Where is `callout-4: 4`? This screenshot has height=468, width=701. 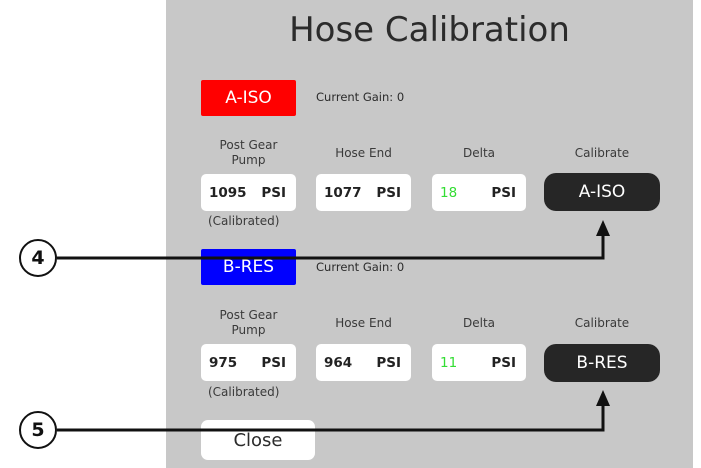 callout-4: 4 is located at coordinates (38, 258).